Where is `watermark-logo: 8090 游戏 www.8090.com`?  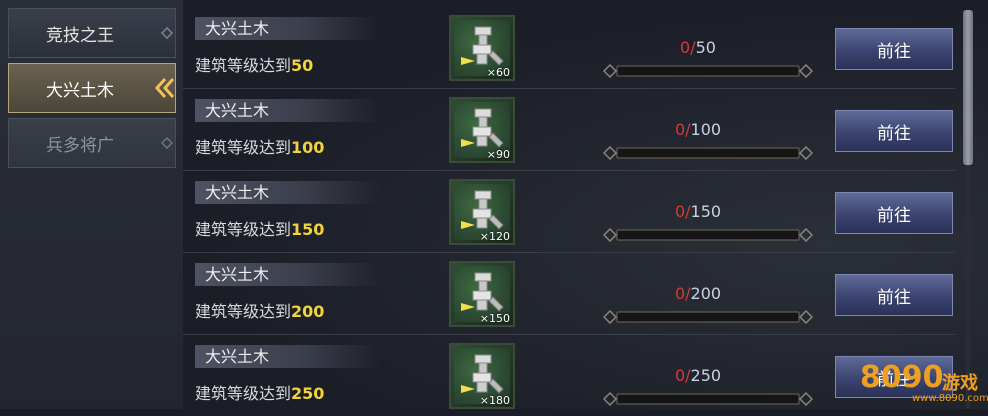 watermark-logo: 8090 游戏 www.8090.com is located at coordinates (924, 382).